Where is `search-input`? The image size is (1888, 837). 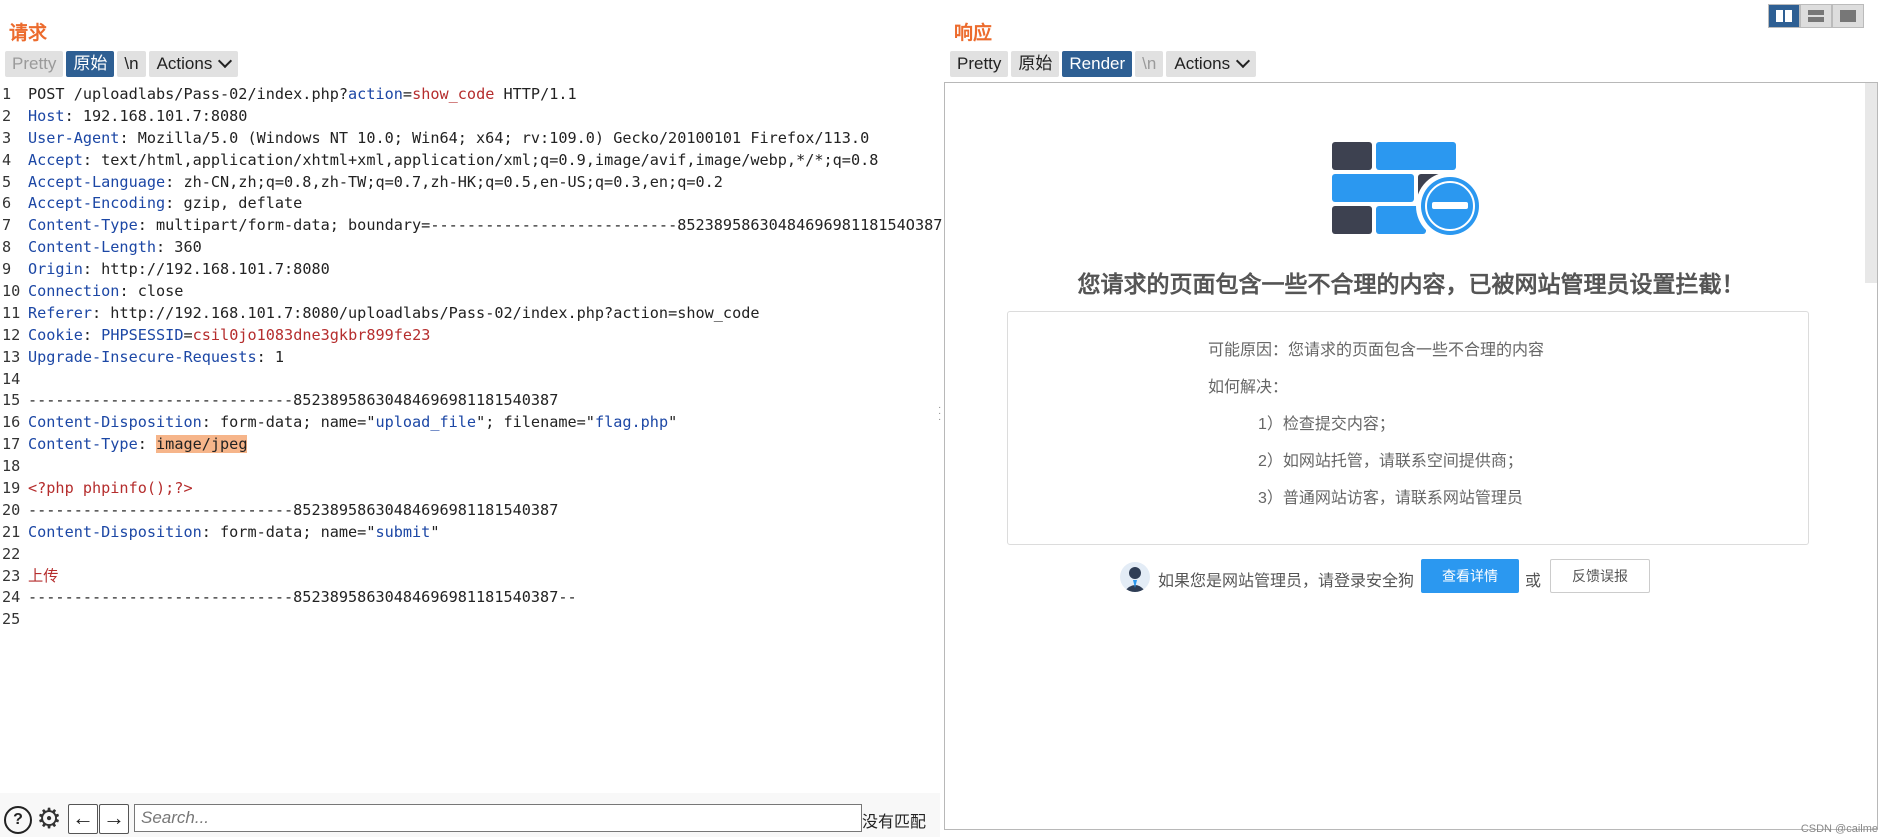
search-input is located at coordinates (498, 818).